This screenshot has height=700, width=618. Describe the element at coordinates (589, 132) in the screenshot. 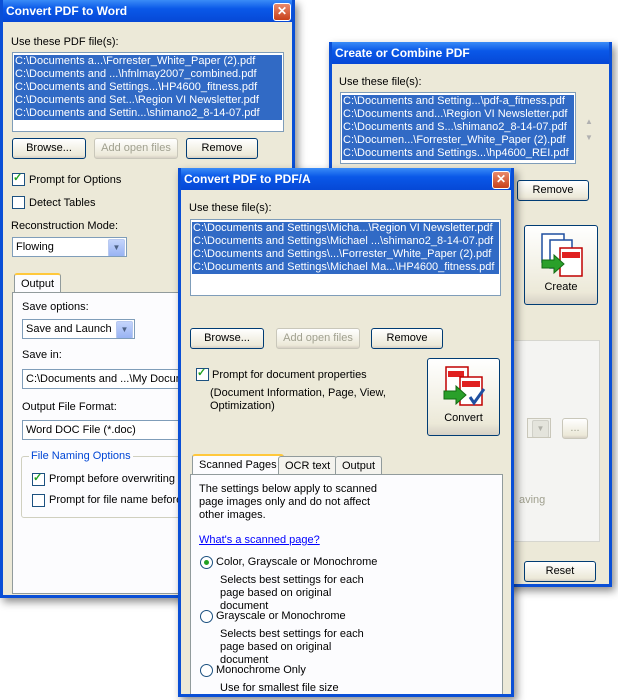

I see `scrollbar: ▲ ▼` at that location.